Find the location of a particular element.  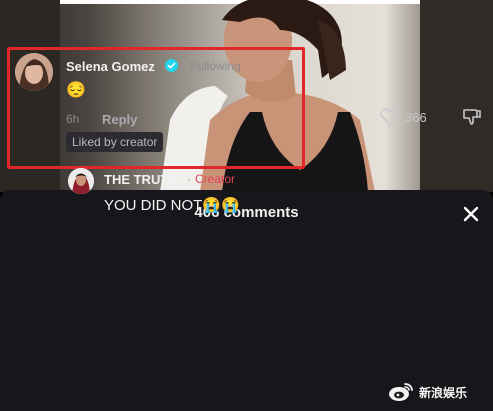

watermark-text: 新浪娱乐 is located at coordinates (443, 392).